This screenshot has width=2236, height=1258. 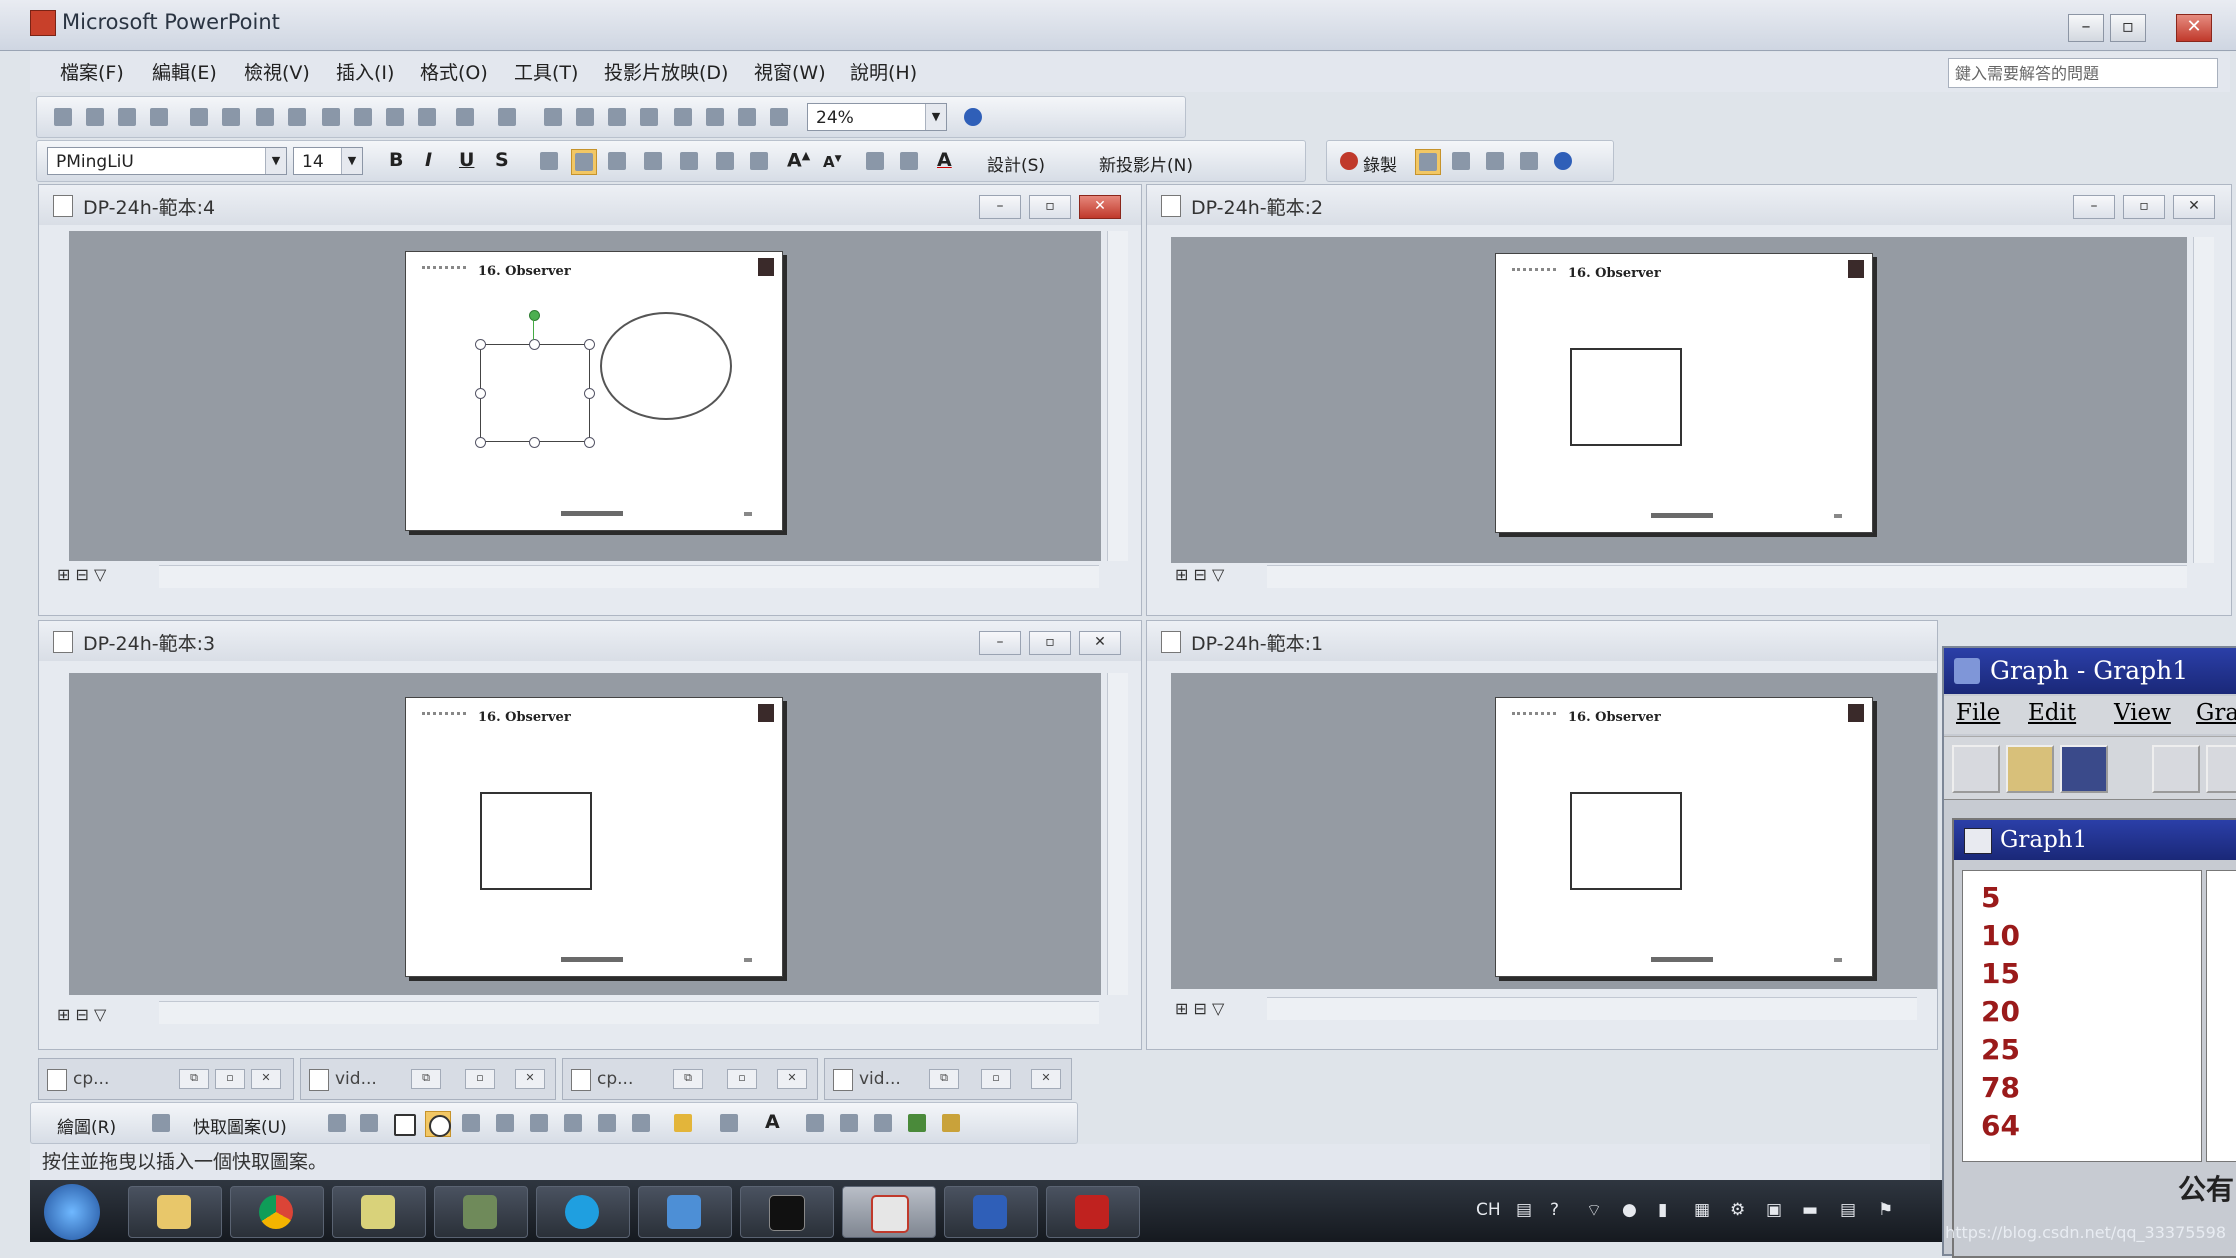 What do you see at coordinates (471, 1123) in the screenshot?
I see `textbox-icon` at bounding box center [471, 1123].